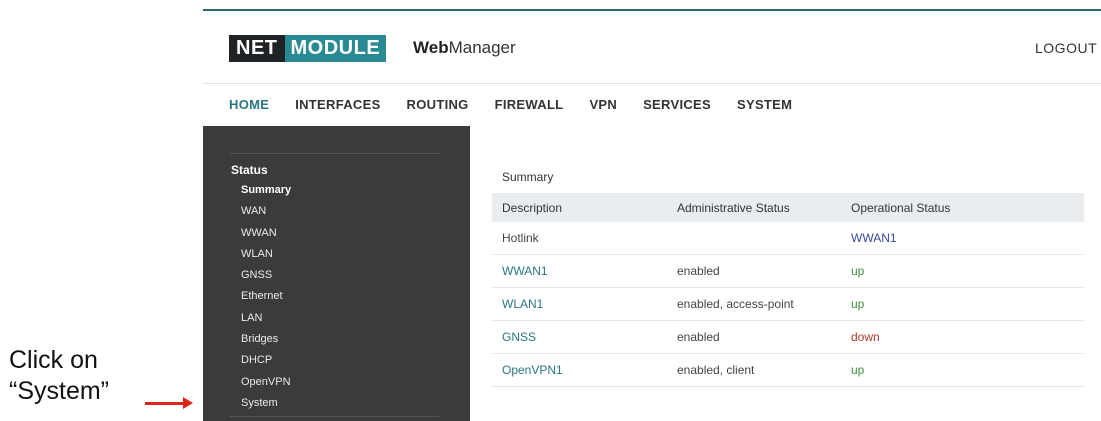 This screenshot has width=1101, height=421. What do you see at coordinates (652, 10) in the screenshot?
I see `top-accent-line` at bounding box center [652, 10].